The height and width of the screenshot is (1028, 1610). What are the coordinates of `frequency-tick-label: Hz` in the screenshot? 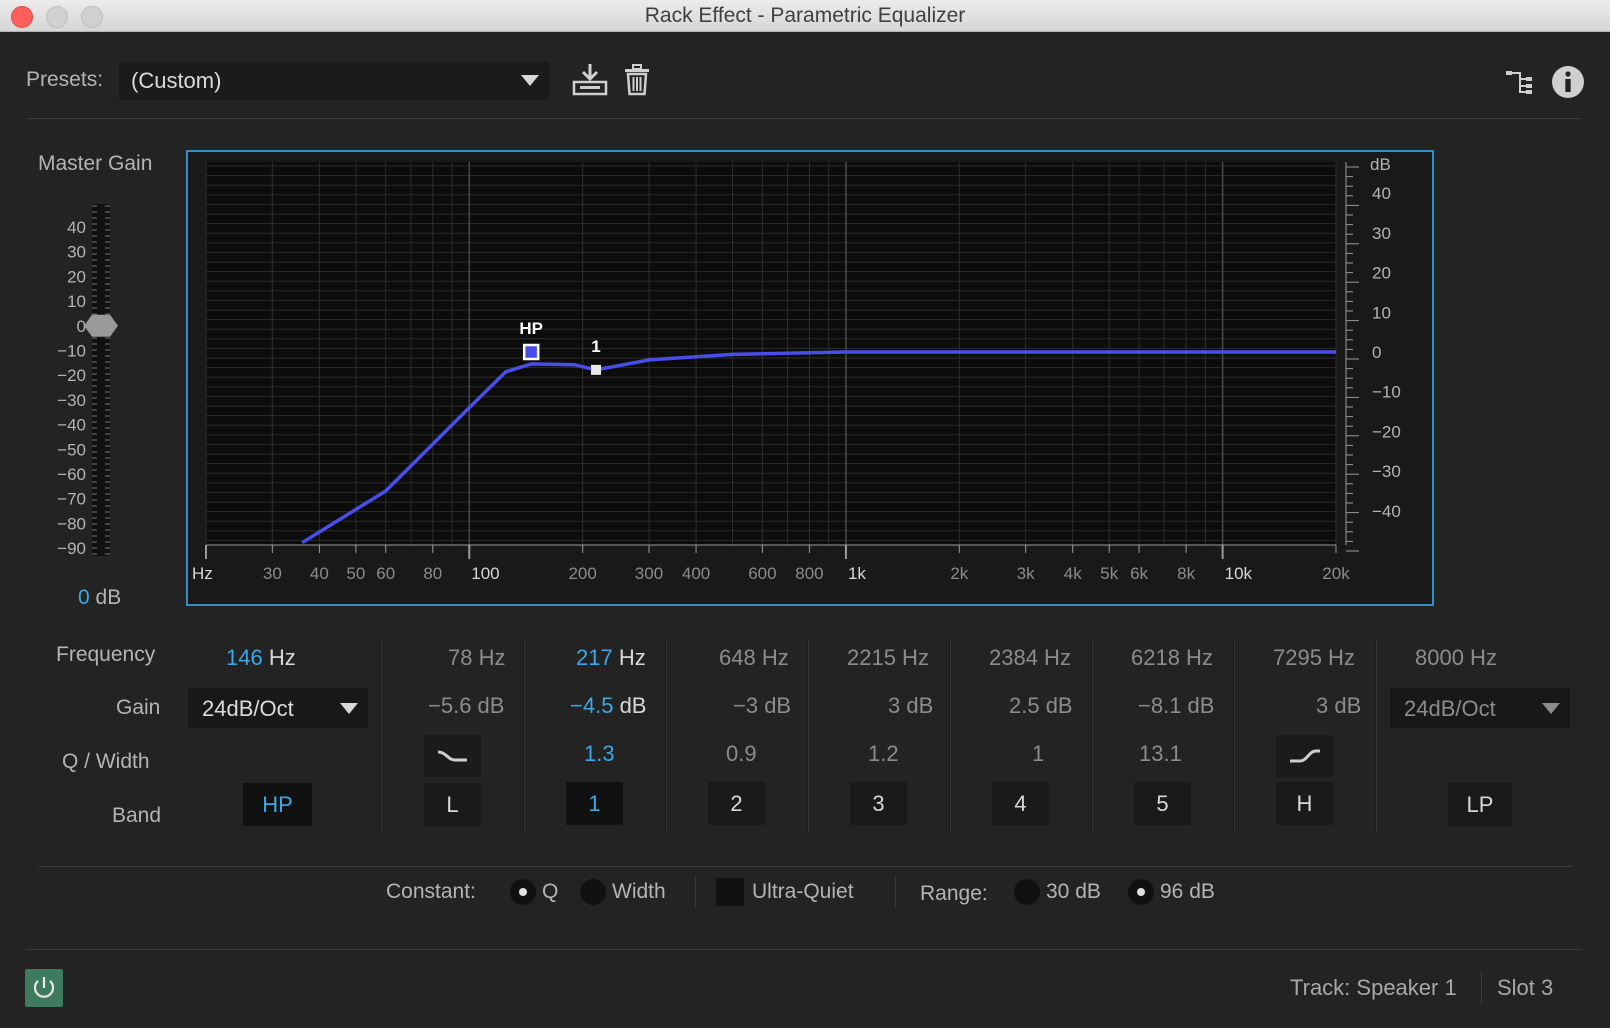 It's located at (202, 573).